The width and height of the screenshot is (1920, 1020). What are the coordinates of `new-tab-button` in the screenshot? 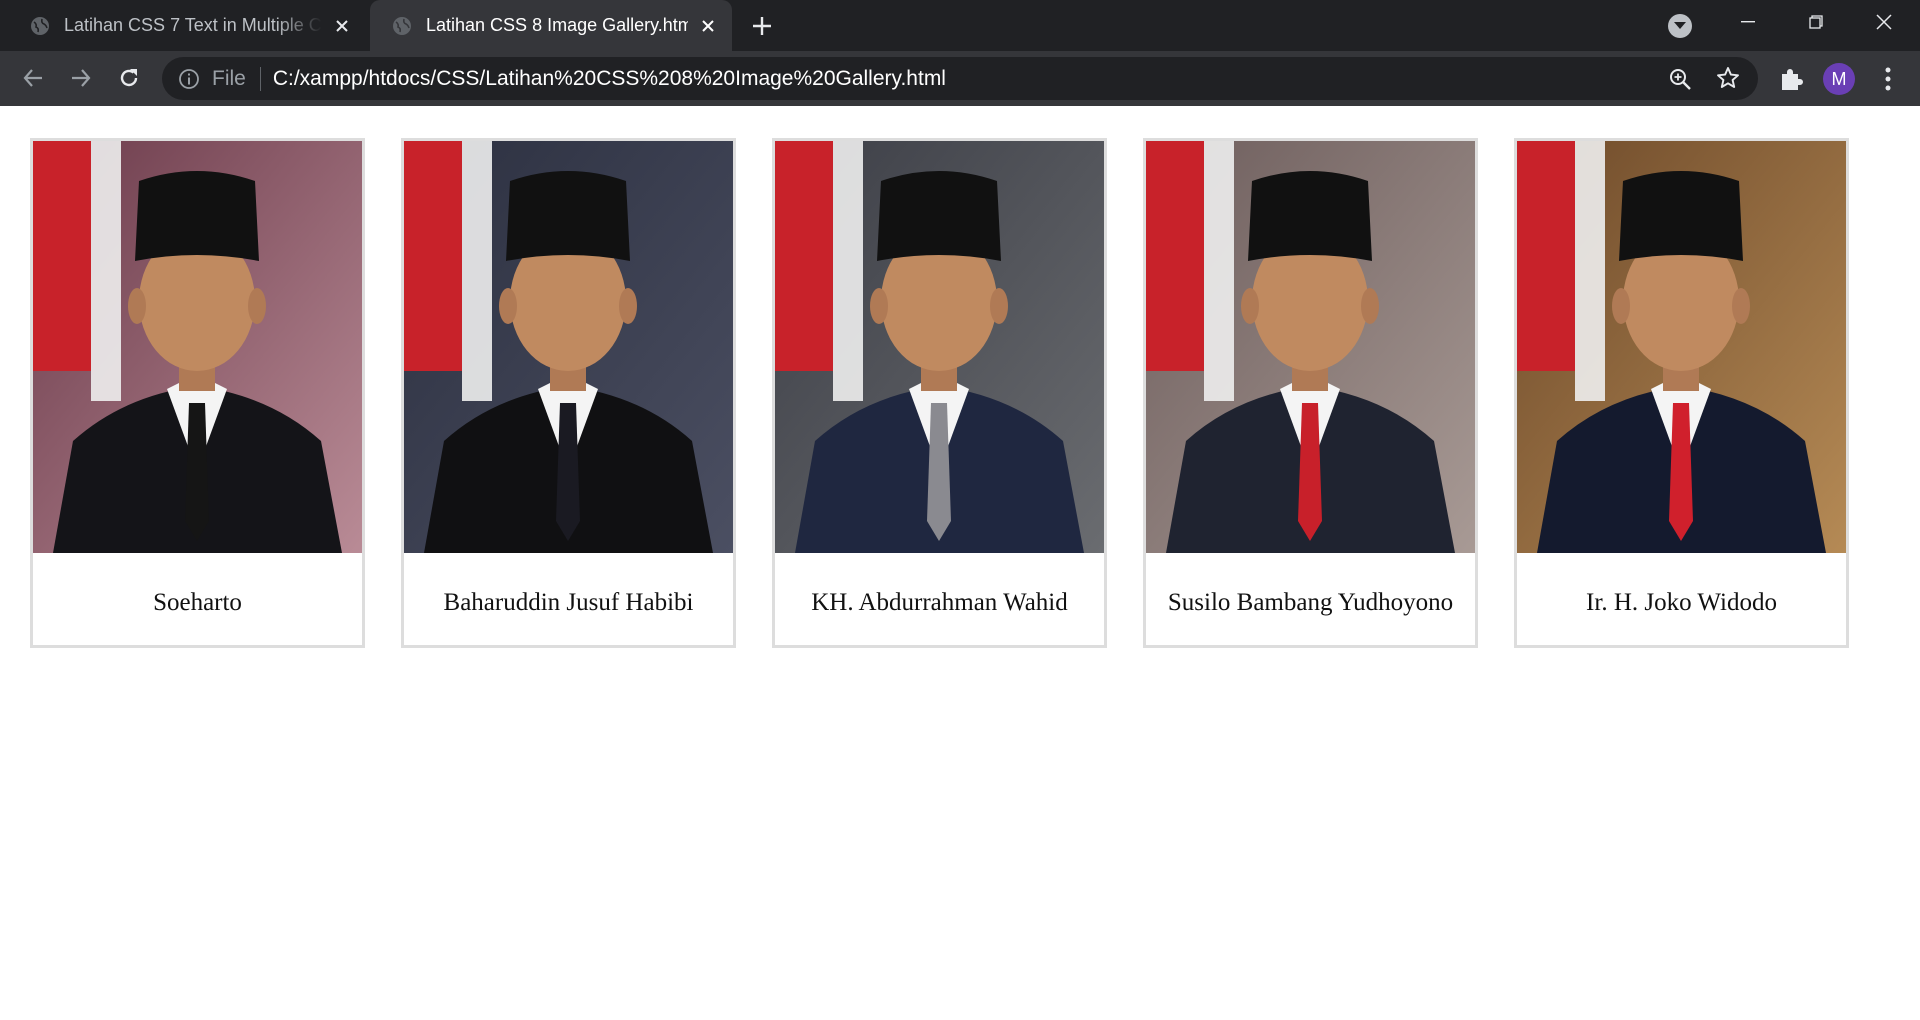 It's located at (762, 26).